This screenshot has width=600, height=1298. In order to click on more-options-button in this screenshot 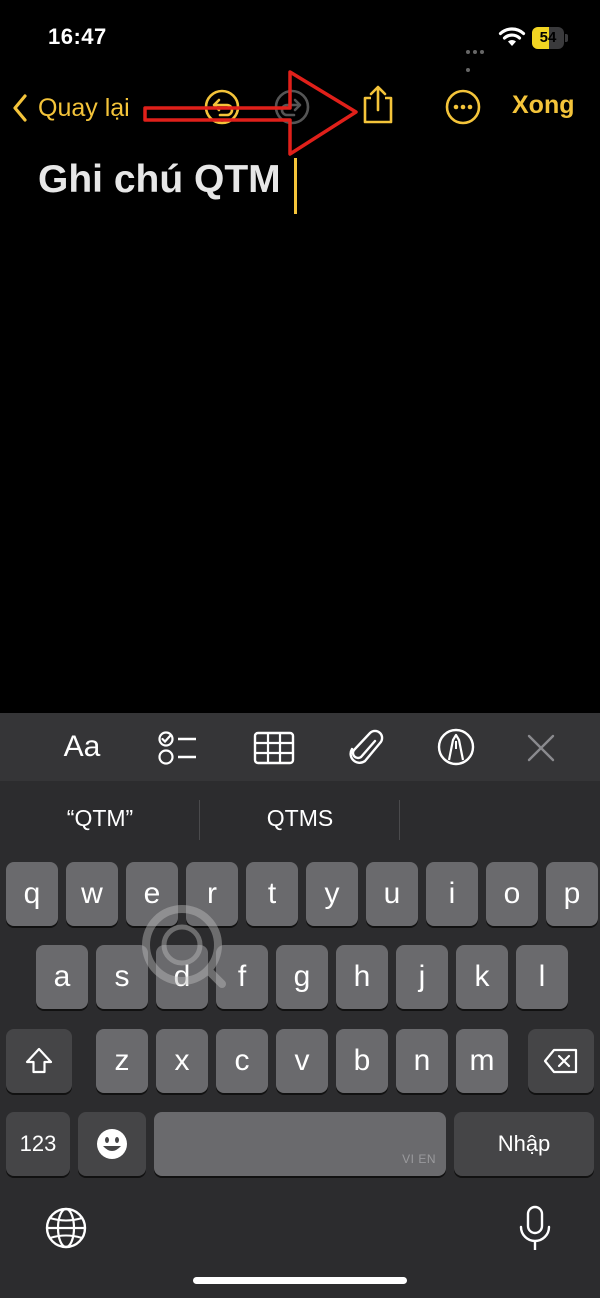, I will do `click(463, 107)`.